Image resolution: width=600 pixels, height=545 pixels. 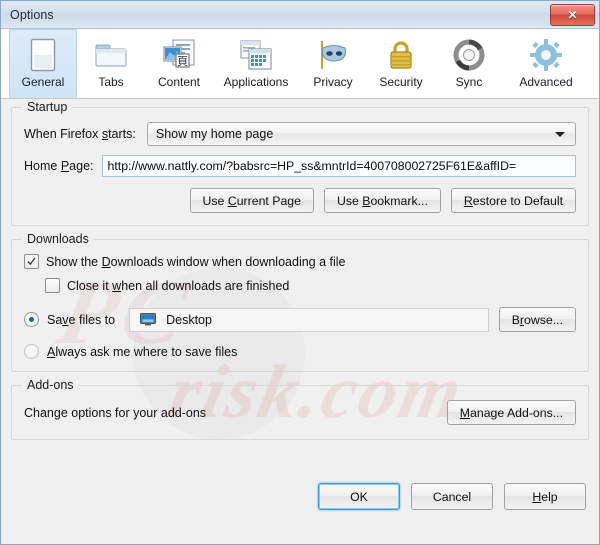 I want to click on downloads-legend: Downloads, so click(x=58, y=239).